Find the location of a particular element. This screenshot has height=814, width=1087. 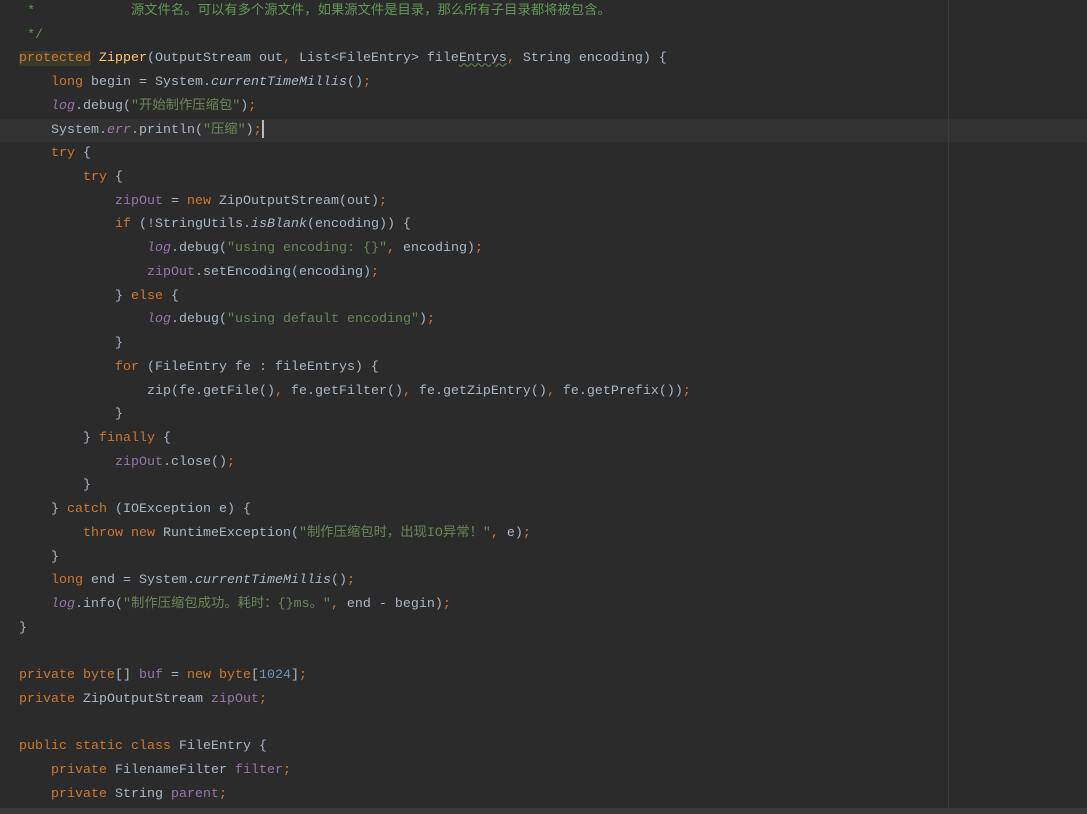

code-token: String encoding) { is located at coordinates (590, 59).